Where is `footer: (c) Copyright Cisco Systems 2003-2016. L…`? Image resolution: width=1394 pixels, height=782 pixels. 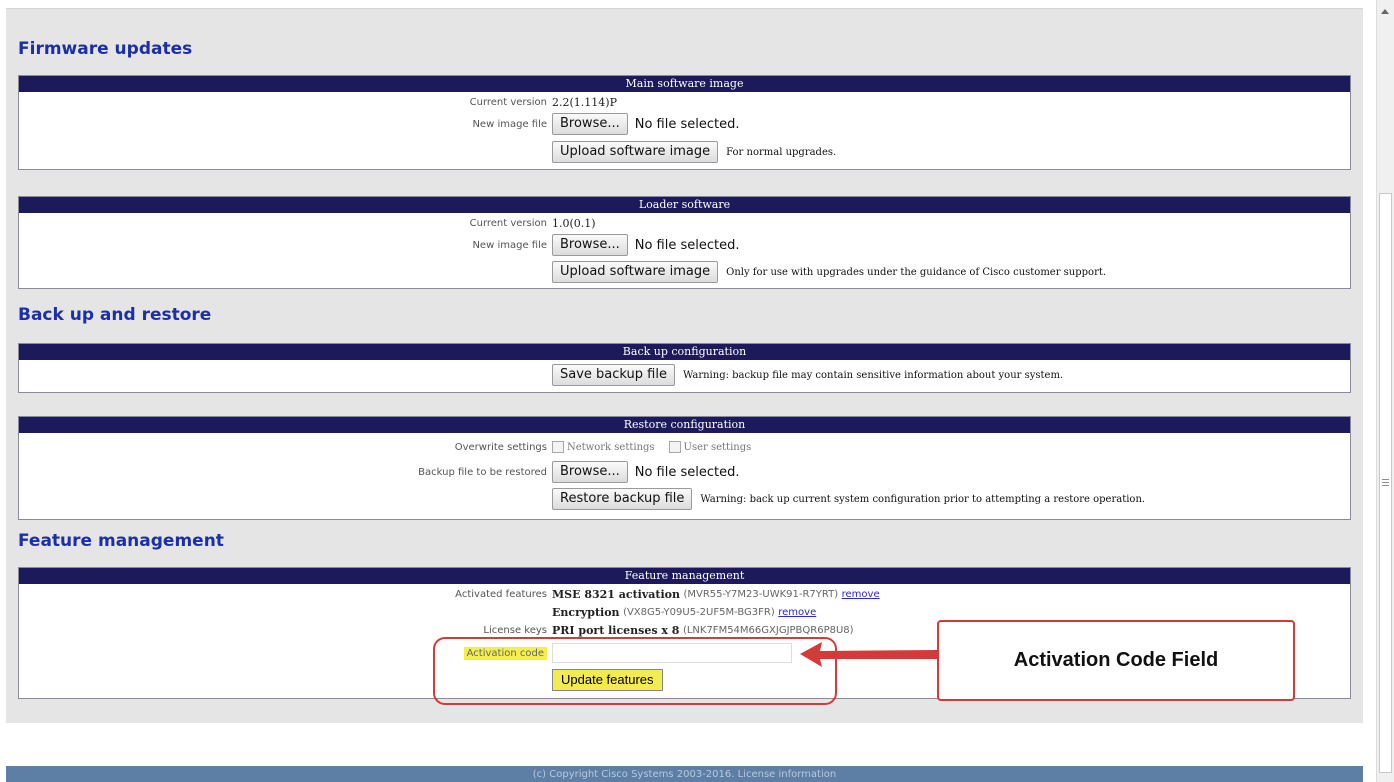
footer: (c) Copyright Cisco Systems 2003-2016. L… is located at coordinates (684, 774).